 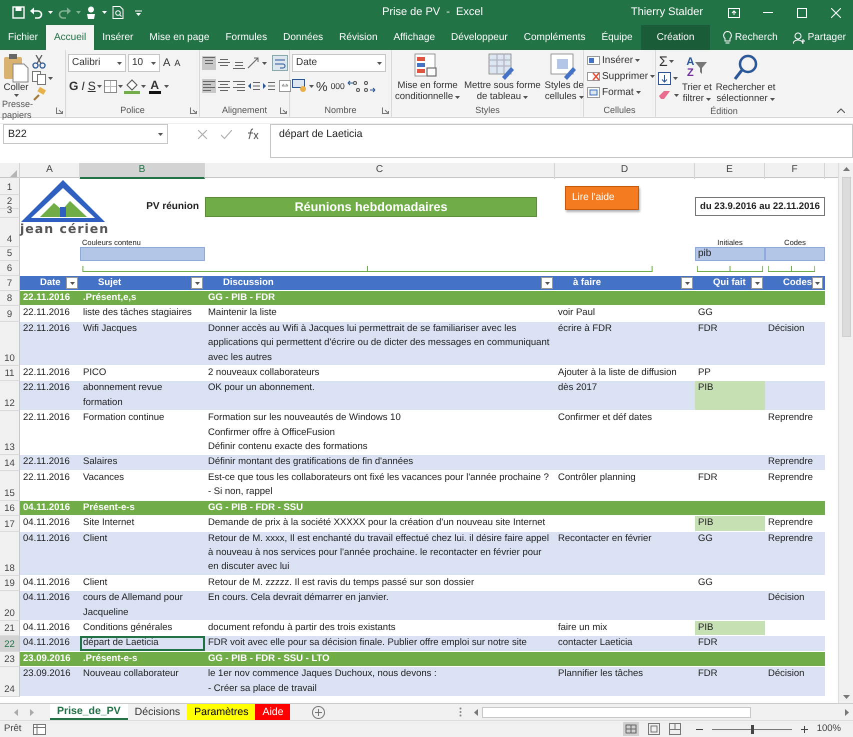 What do you see at coordinates (142, 254) in the screenshot?
I see `color-field` at bounding box center [142, 254].